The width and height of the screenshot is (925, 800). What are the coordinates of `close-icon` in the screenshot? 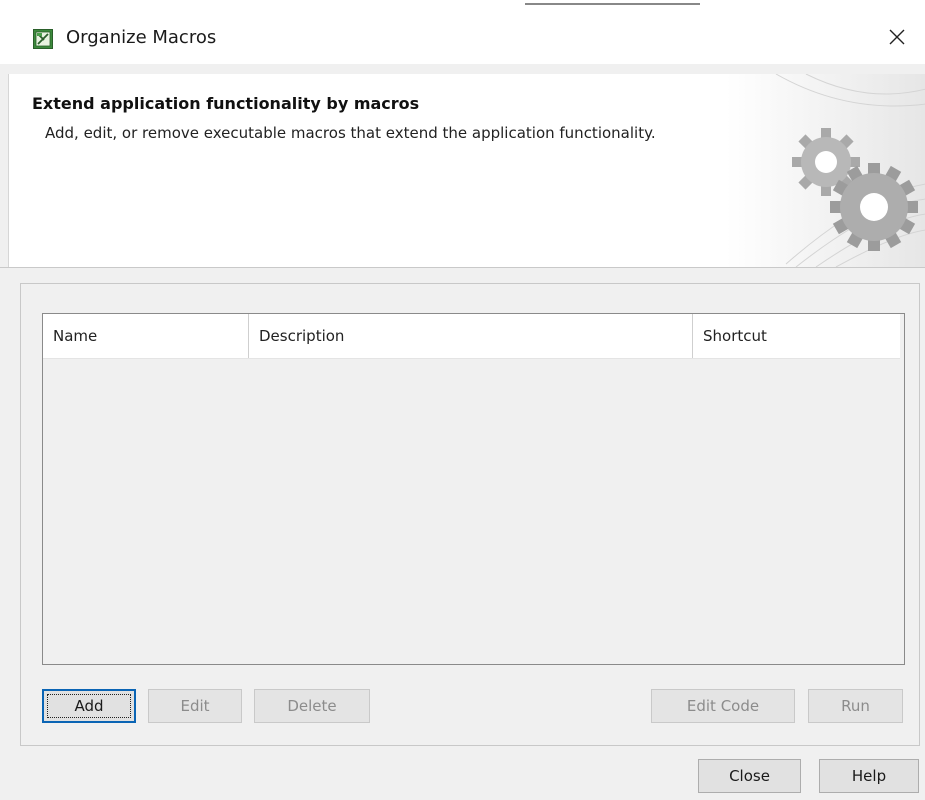 It's located at (897, 37).